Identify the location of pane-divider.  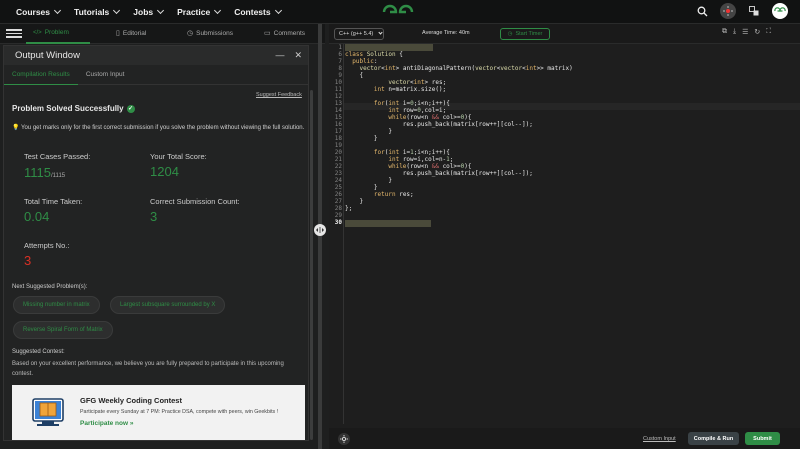
(320, 236).